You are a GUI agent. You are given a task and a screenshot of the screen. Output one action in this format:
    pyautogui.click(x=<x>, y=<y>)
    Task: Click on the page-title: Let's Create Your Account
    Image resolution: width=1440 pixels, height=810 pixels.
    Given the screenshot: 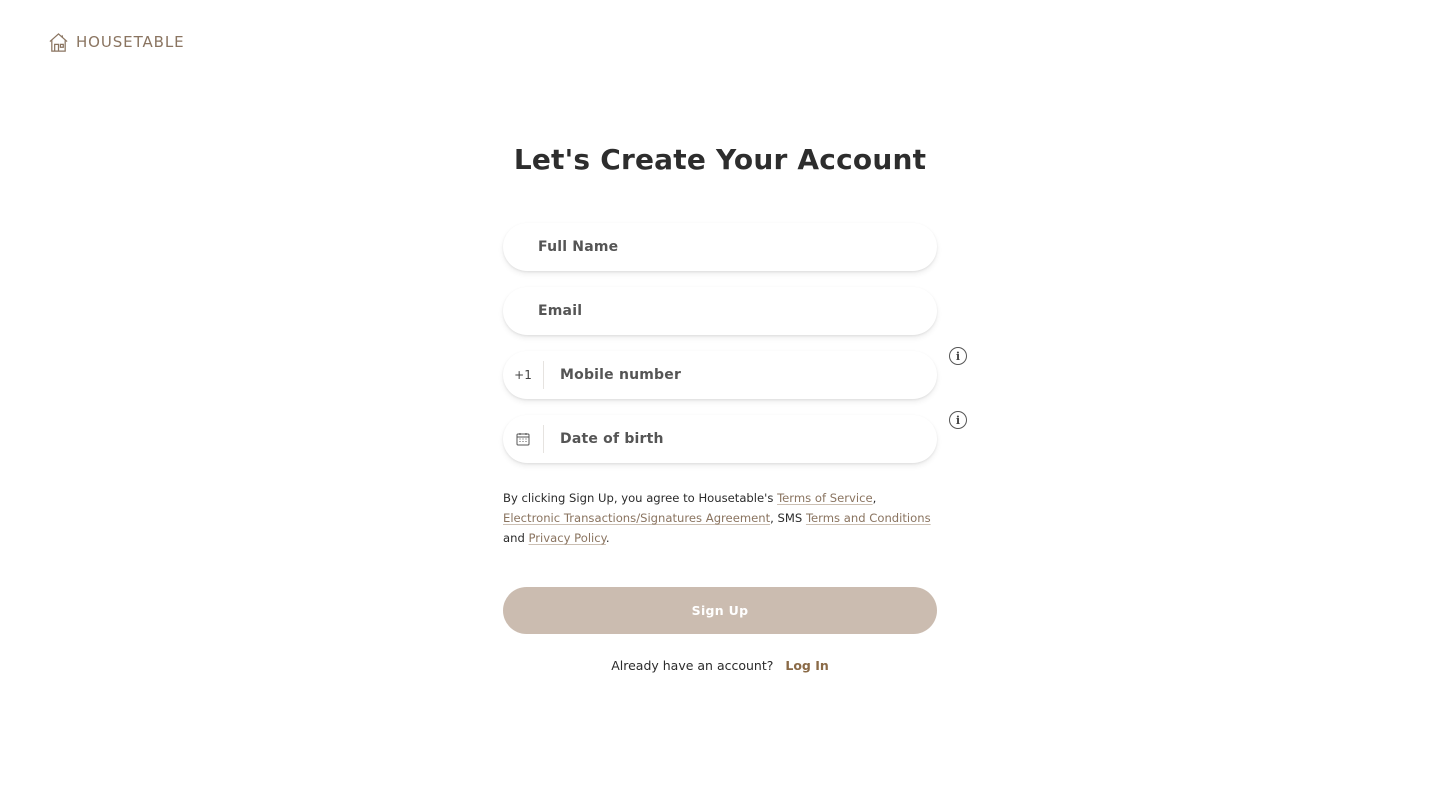 What is the action you would take?
    pyautogui.click(x=720, y=159)
    